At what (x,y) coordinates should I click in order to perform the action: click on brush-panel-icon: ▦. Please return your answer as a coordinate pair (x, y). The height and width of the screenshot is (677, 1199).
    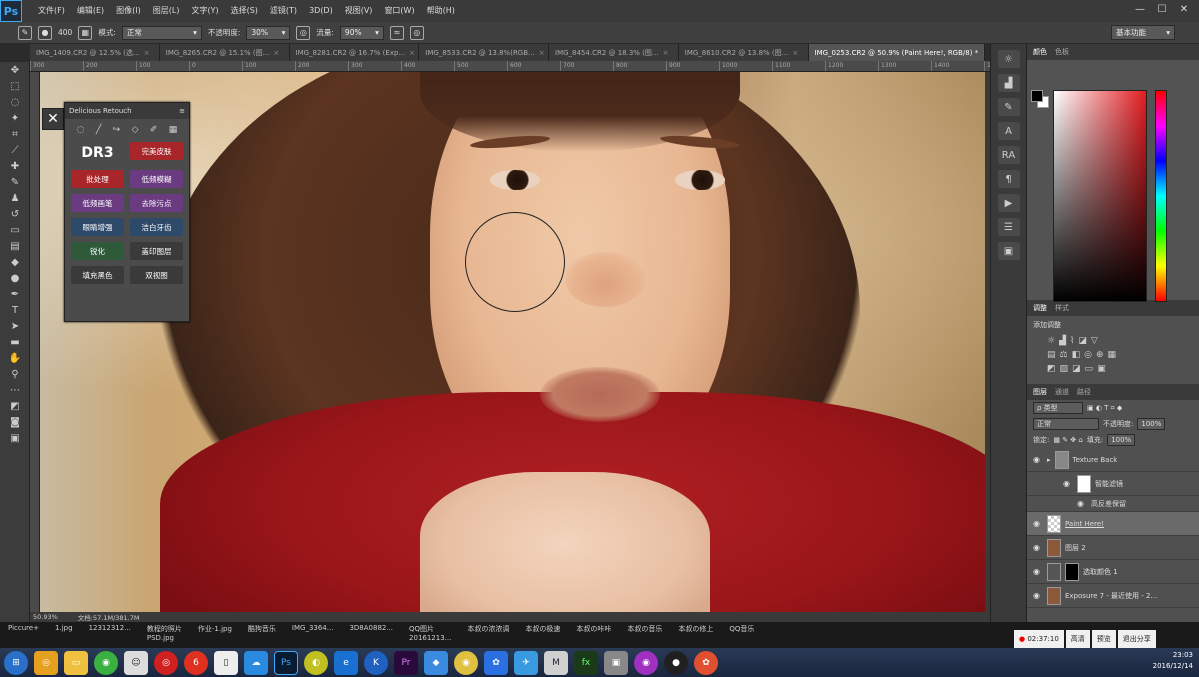
    Looking at the image, I should click on (85, 32).